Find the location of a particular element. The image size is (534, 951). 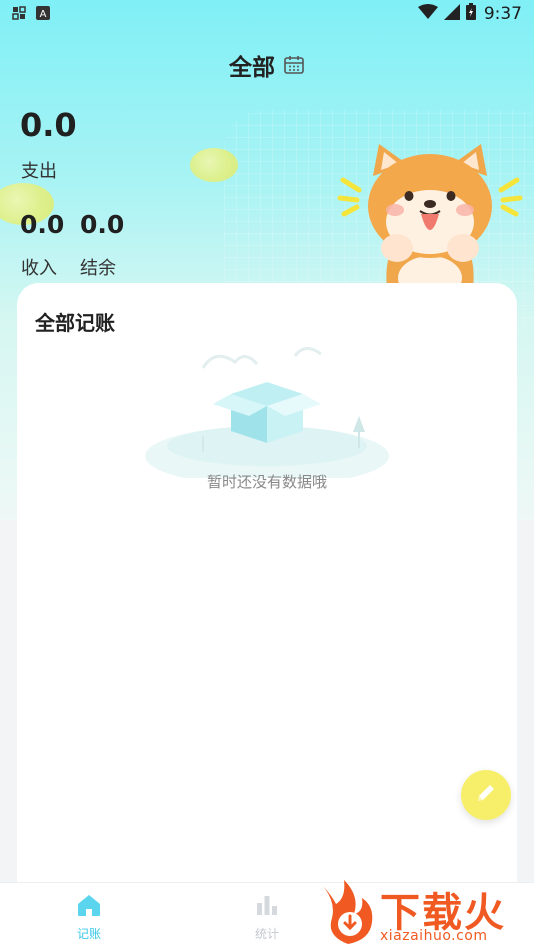

page-header: 全部 is located at coordinates (267, 65).